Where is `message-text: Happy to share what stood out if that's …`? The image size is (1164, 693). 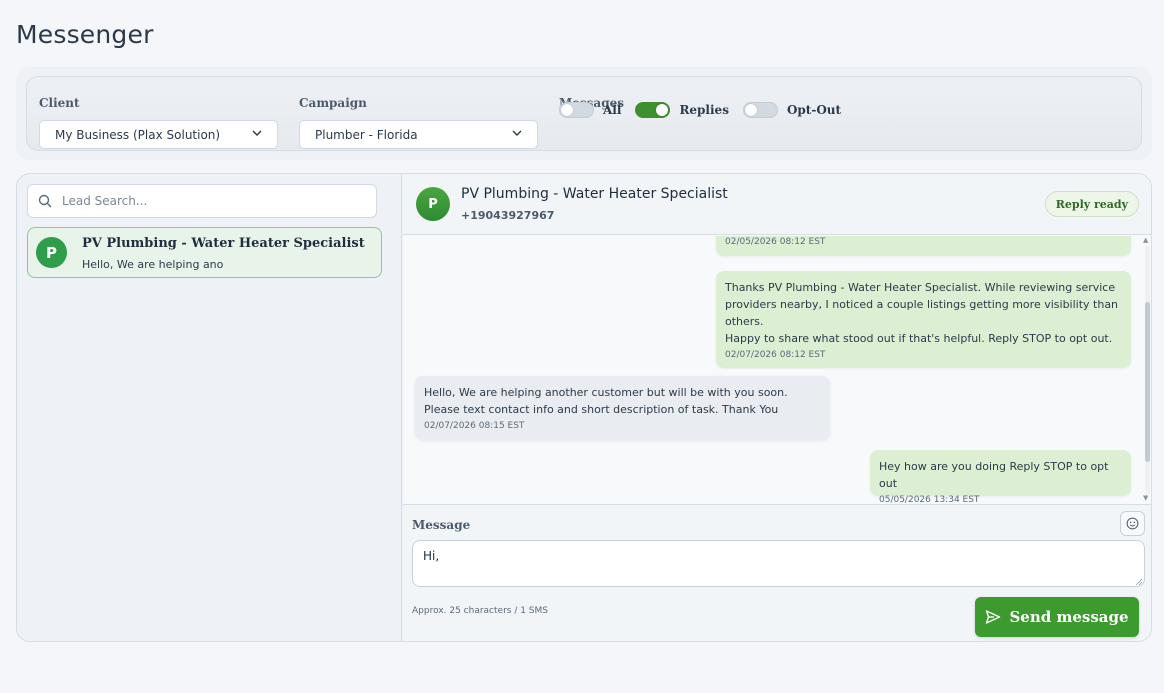
message-text: Happy to share what stood out if that's … is located at coordinates (919, 338).